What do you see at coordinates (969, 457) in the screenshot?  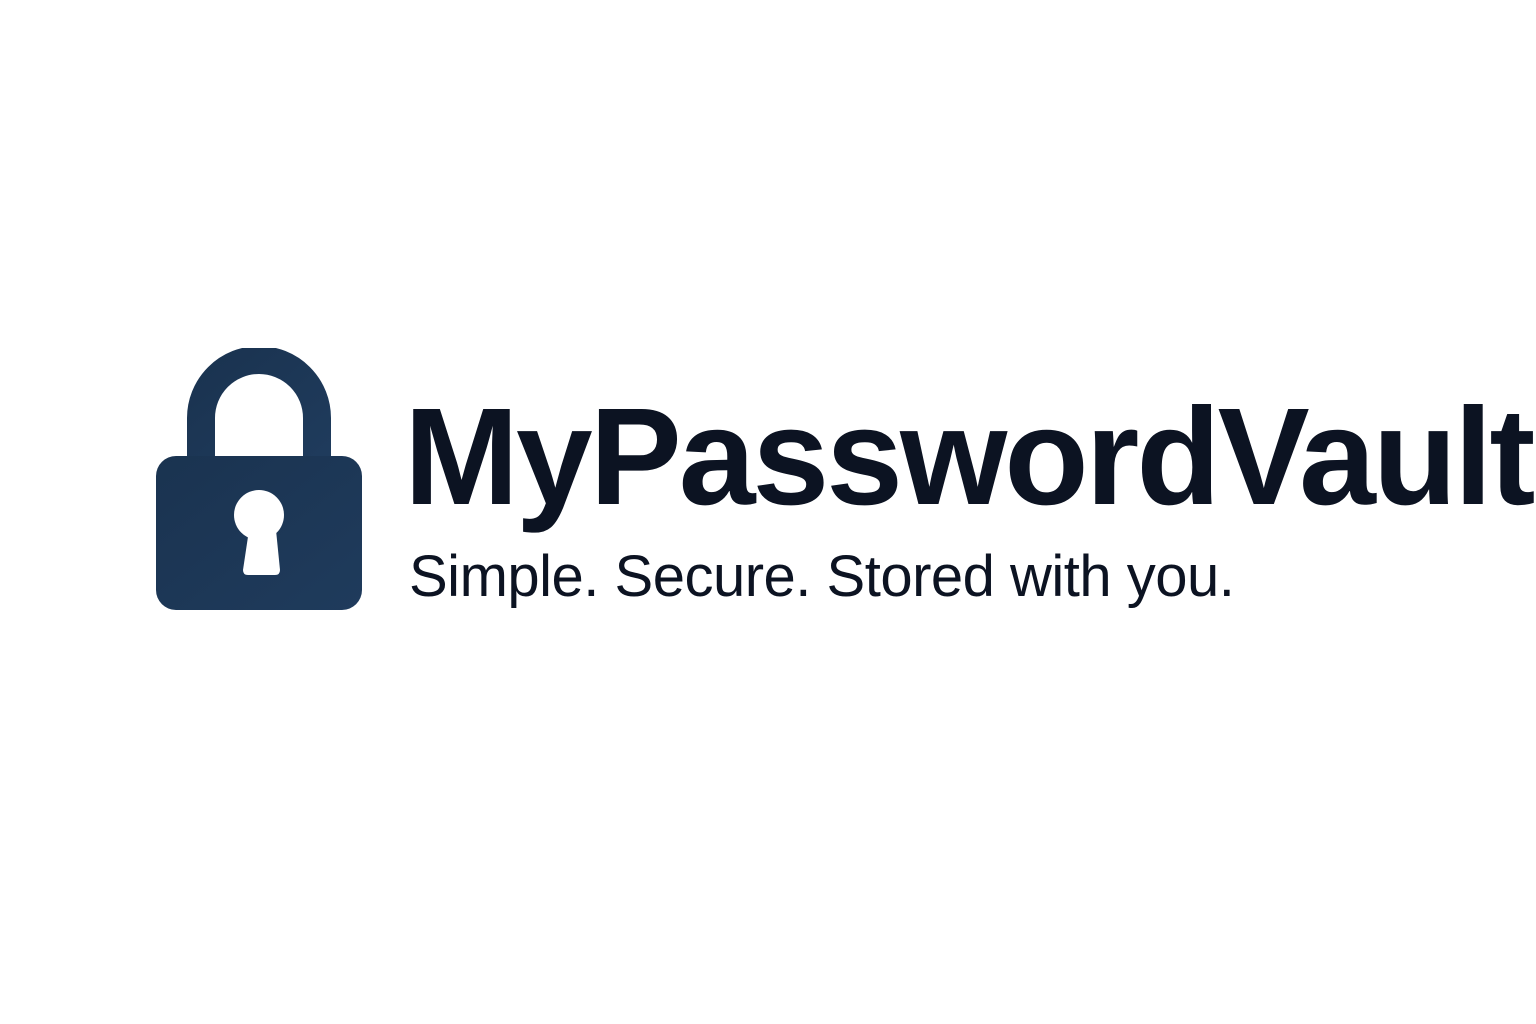 I see `brand-name: MyPasswordVault` at bounding box center [969, 457].